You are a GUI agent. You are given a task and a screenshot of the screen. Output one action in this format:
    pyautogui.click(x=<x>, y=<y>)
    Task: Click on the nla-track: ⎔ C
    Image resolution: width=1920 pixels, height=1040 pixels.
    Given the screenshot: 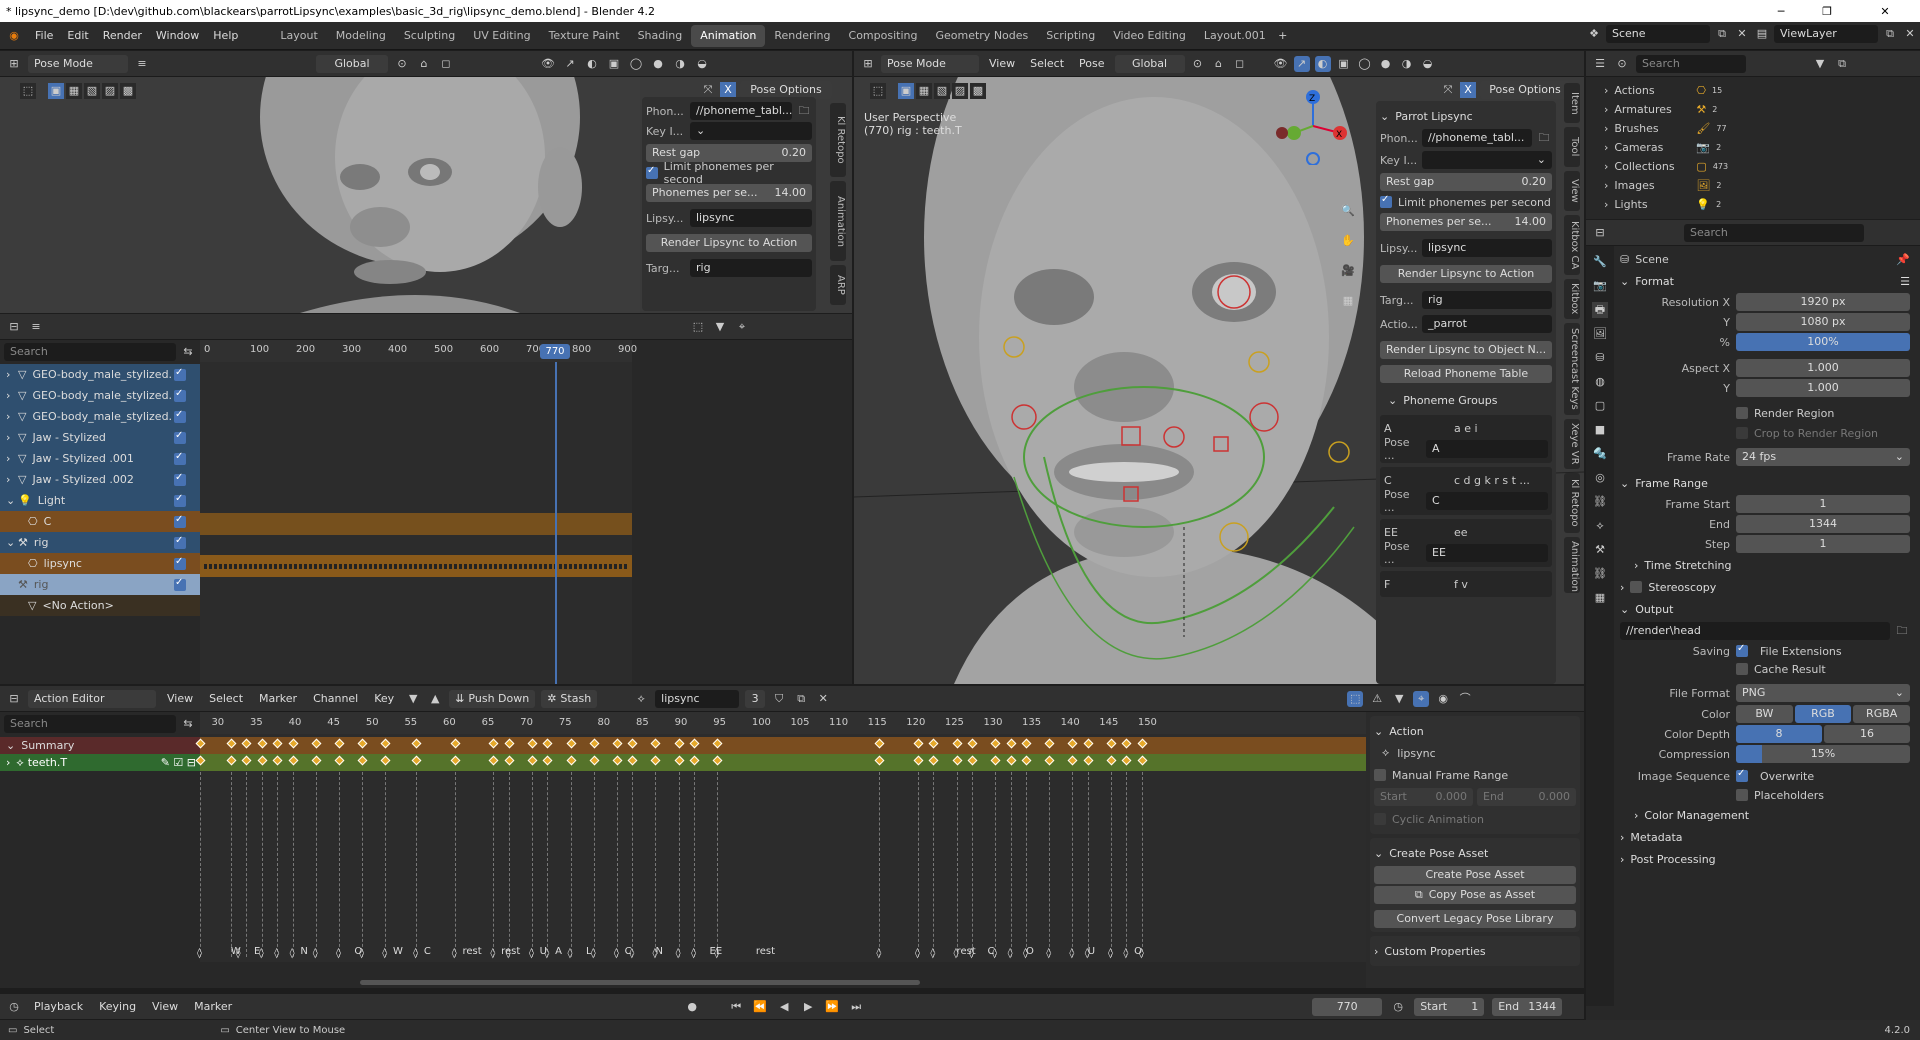 What is the action you would take?
    pyautogui.click(x=100, y=521)
    